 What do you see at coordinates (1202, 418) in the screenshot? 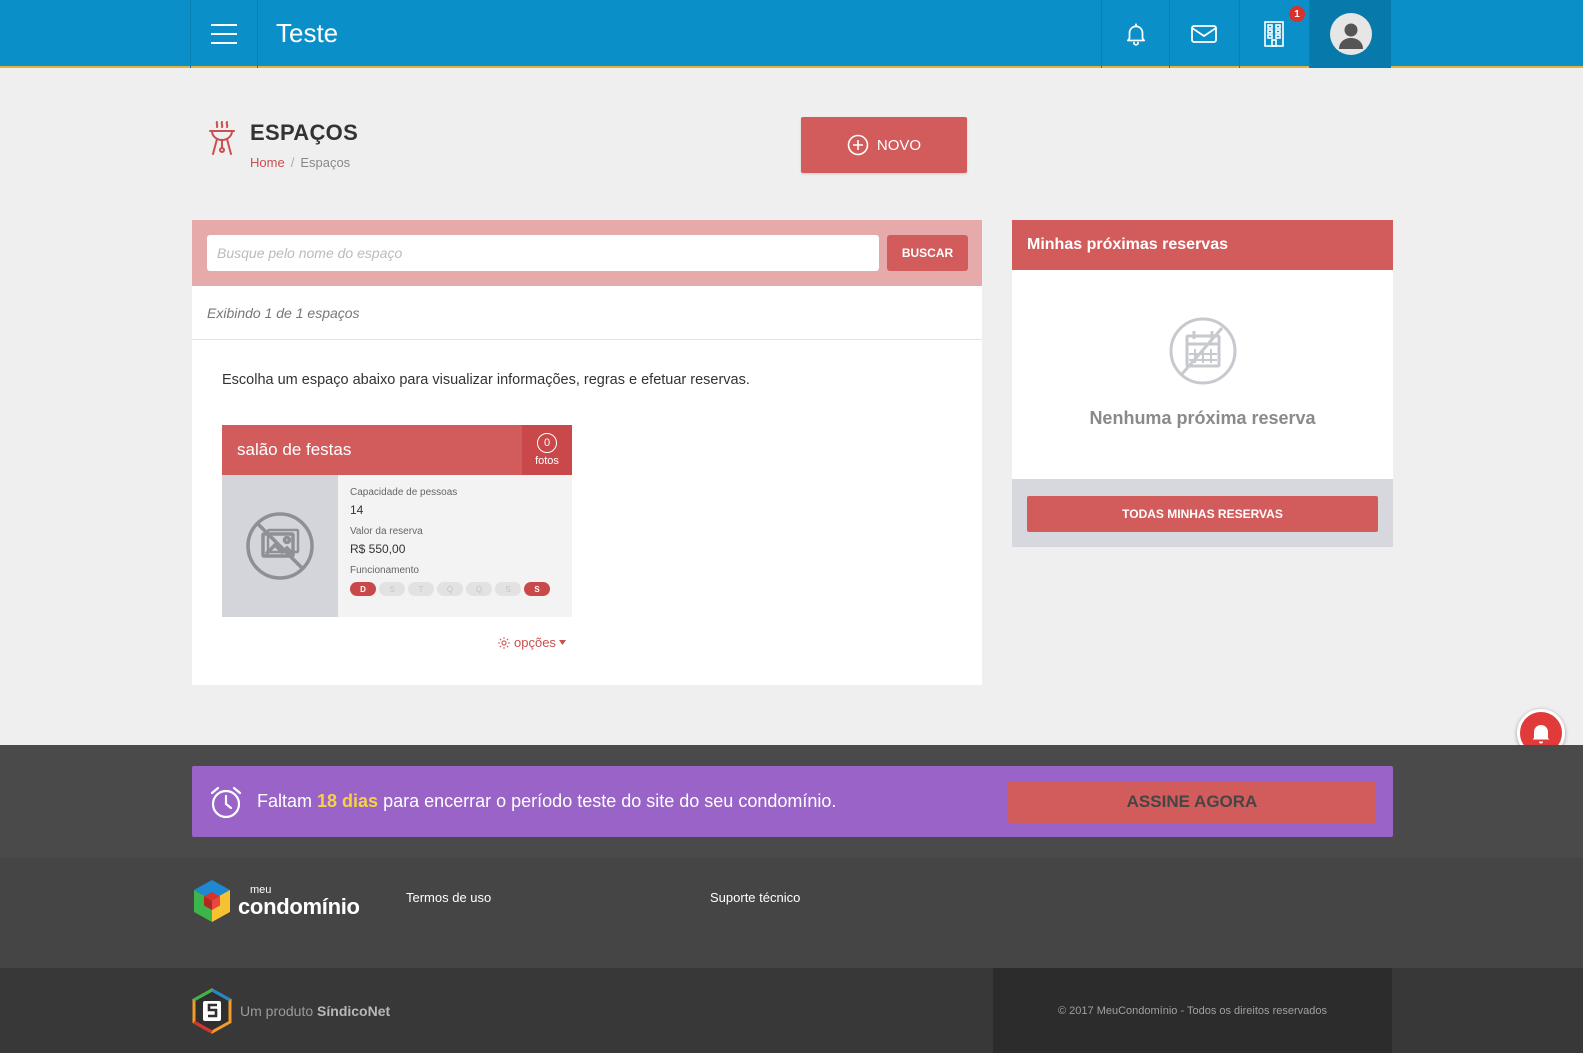
I see `no-reservations-text: Nenhuma próxima reserva` at bounding box center [1202, 418].